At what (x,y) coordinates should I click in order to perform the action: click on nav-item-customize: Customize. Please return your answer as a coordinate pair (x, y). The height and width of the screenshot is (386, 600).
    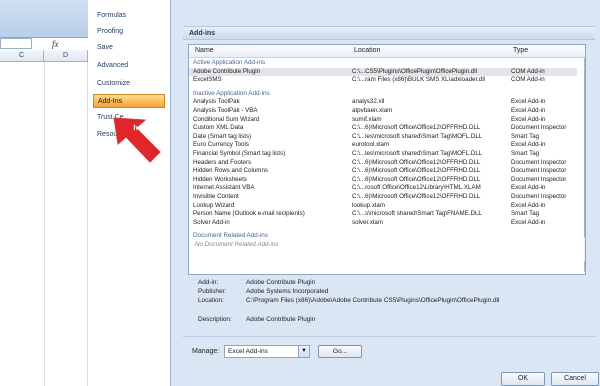
    Looking at the image, I should click on (129, 84).